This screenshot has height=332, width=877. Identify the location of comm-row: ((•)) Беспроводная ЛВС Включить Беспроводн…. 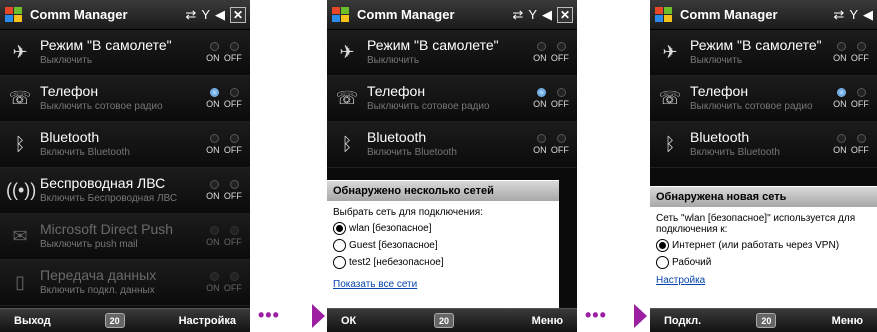
(125, 191).